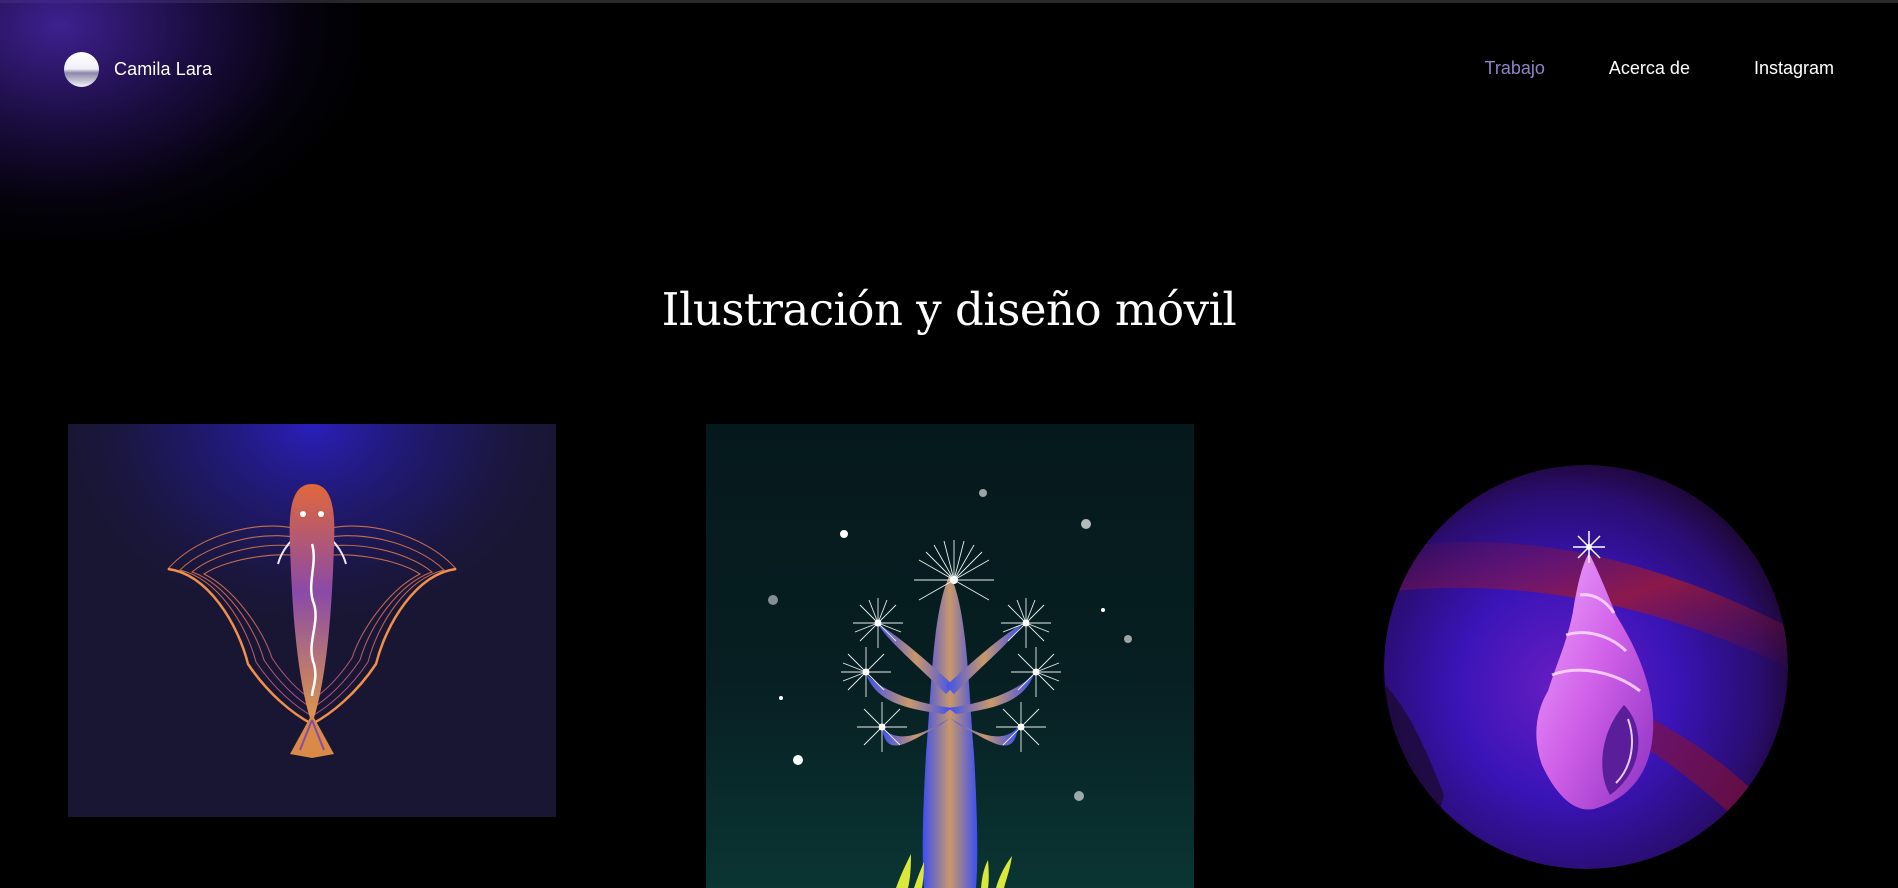  What do you see at coordinates (950, 688) in the screenshot?
I see `dandelion-tree-illustration` at bounding box center [950, 688].